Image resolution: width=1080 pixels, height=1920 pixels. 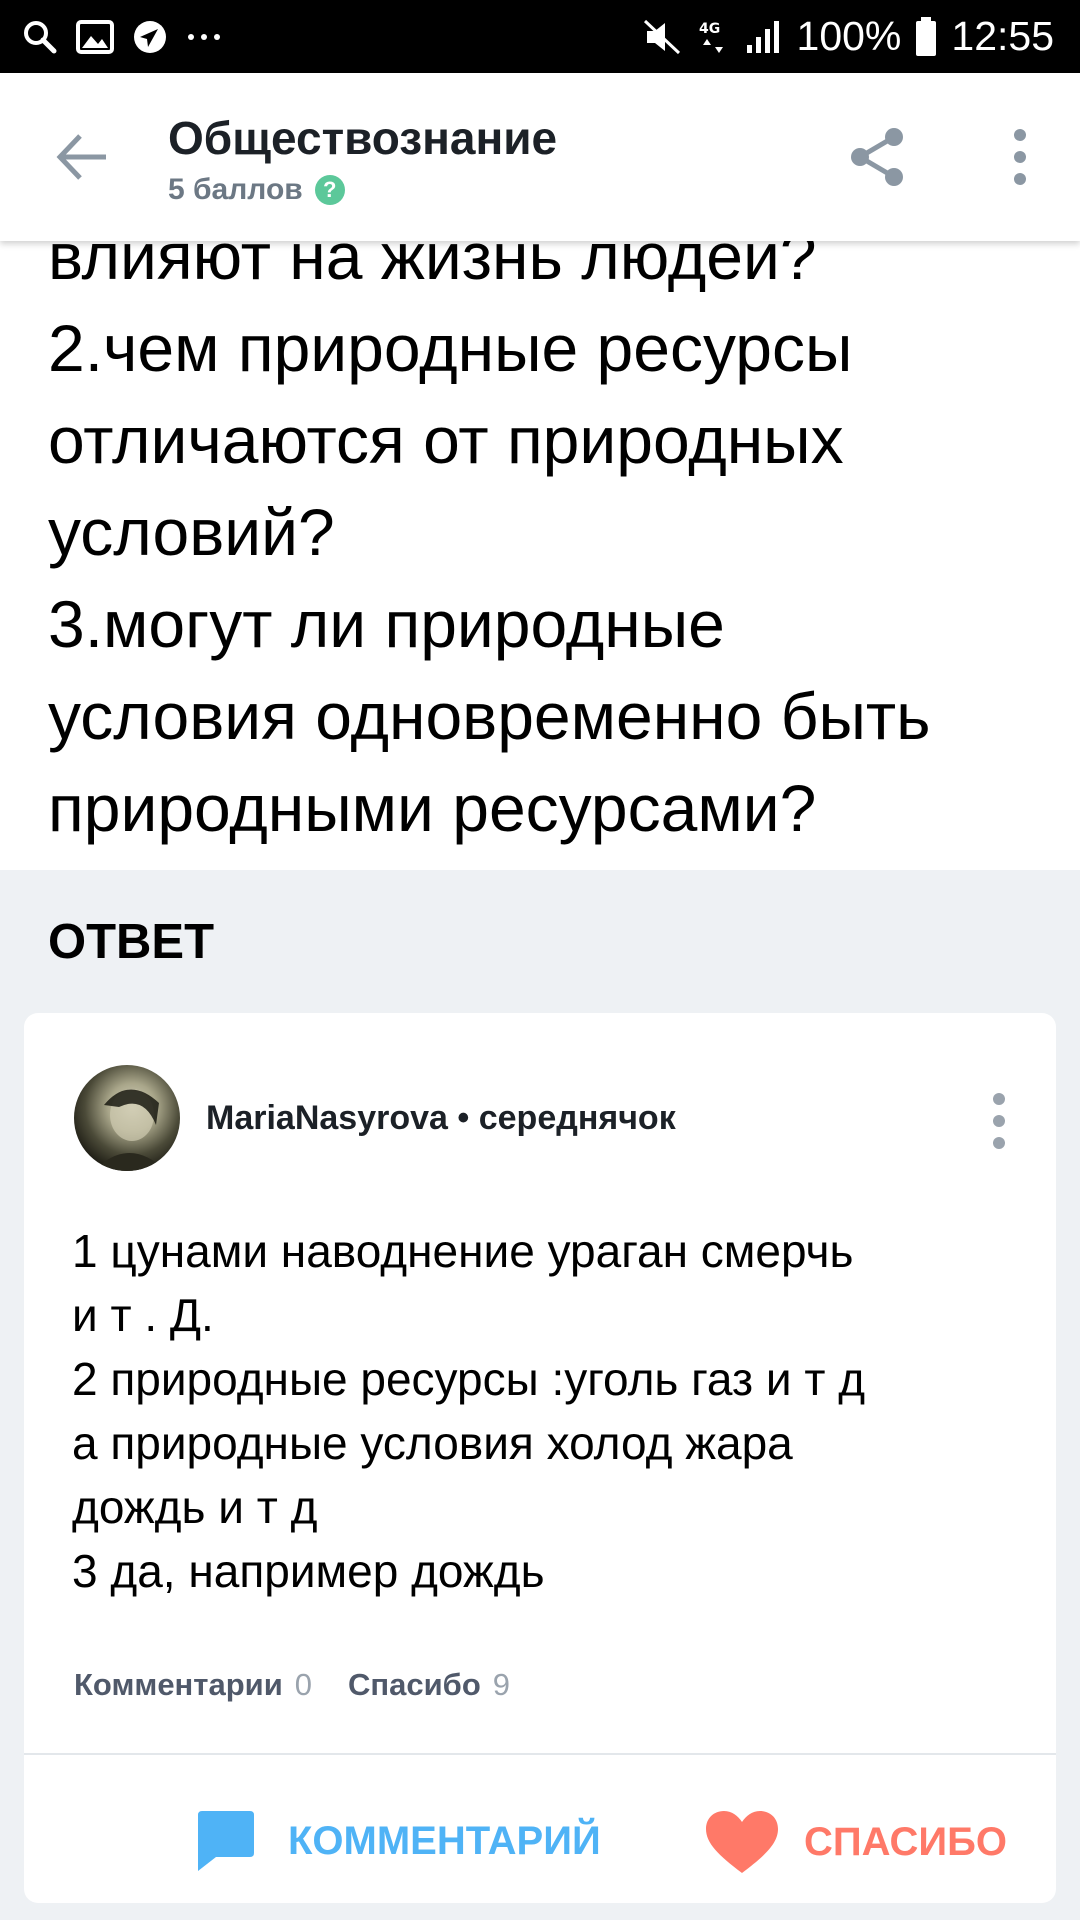 What do you see at coordinates (130, 1130) in the screenshot?
I see `avatar-photo-icon` at bounding box center [130, 1130].